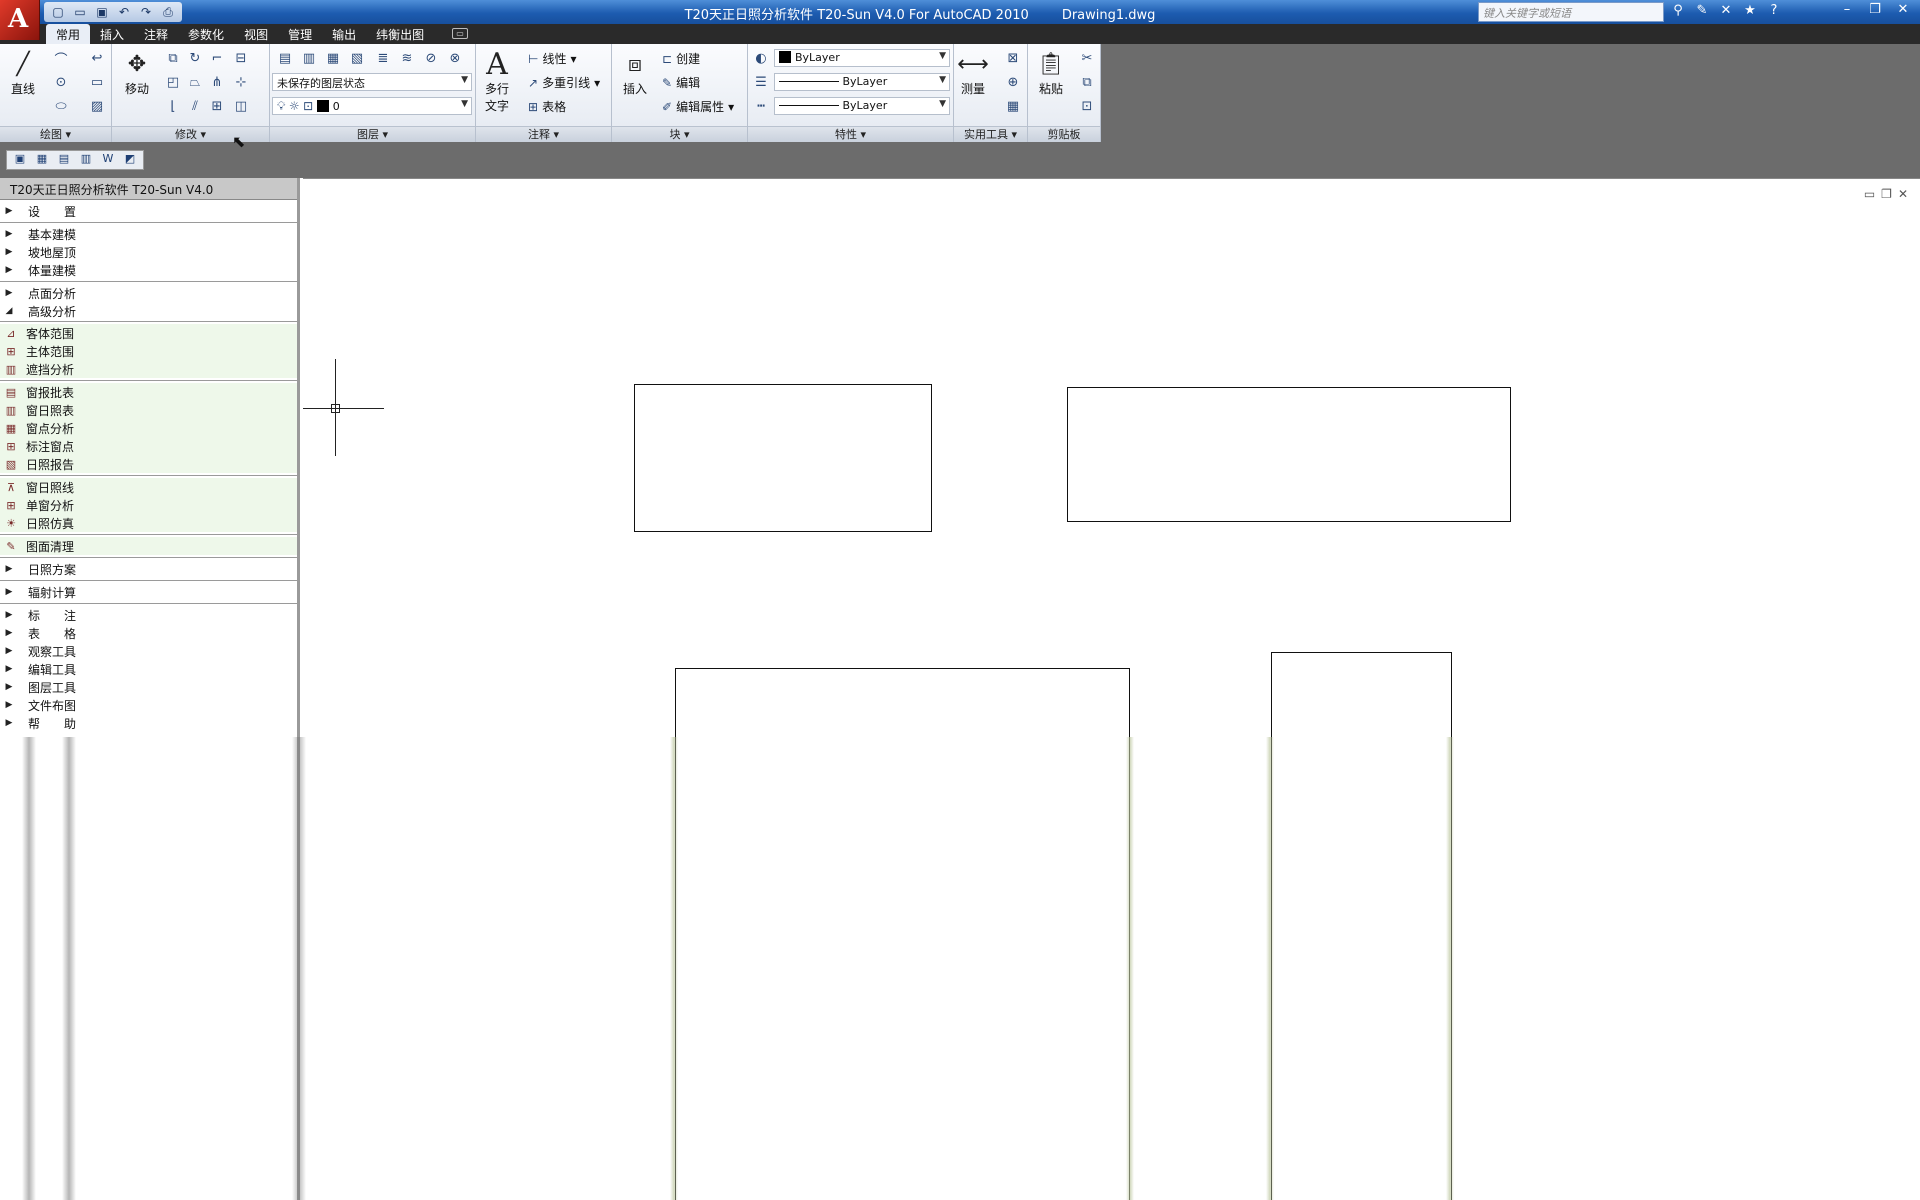 The image size is (1920, 1200). I want to click on palette-command: ⊞ 主体范围, so click(148, 351).